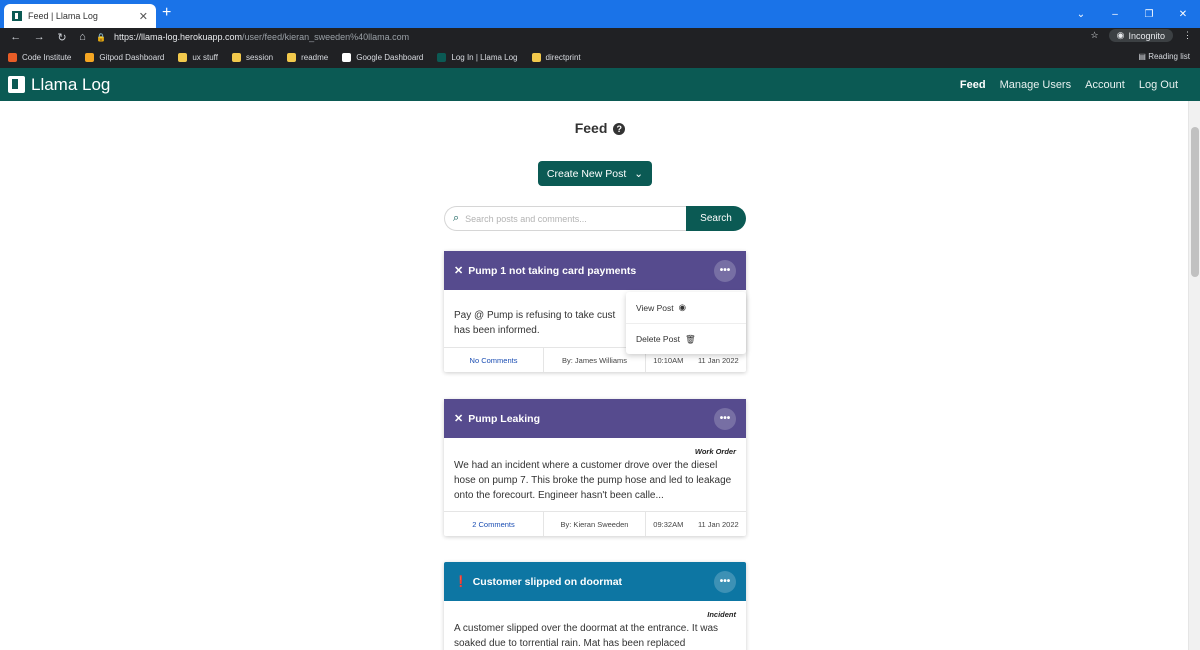  I want to click on home-icon: ⌂, so click(82, 37).